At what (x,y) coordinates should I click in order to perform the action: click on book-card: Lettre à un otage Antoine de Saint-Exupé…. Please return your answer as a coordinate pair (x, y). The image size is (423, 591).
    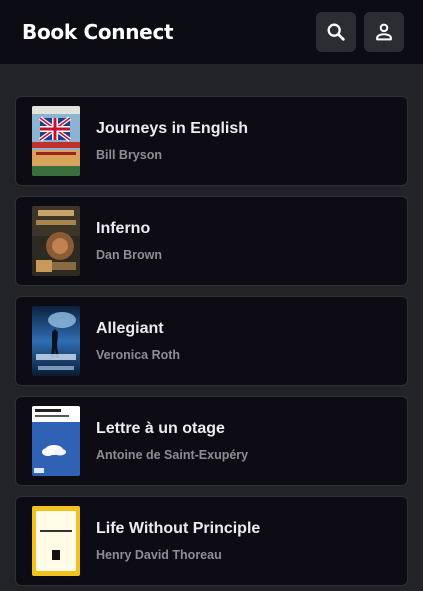
    Looking at the image, I should click on (211, 441).